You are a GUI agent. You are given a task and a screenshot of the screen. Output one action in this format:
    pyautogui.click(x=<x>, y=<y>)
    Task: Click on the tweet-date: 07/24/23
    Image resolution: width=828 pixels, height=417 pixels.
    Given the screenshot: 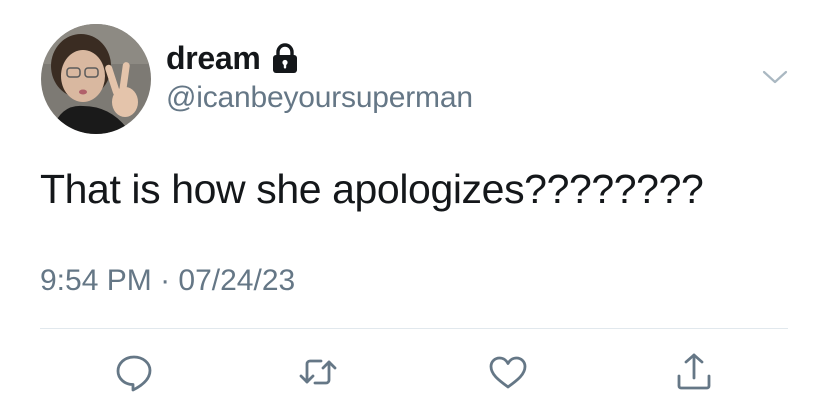 What is the action you would take?
    pyautogui.click(x=237, y=280)
    